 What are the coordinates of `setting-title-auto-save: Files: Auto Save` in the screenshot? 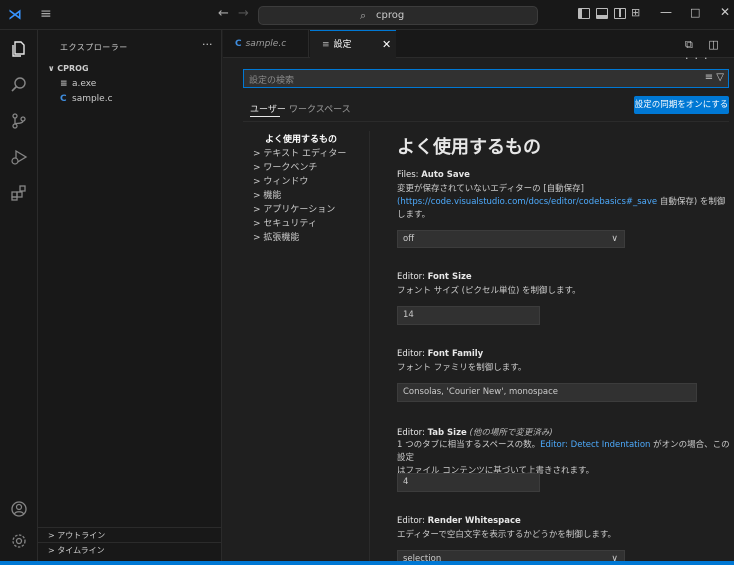 It's located at (433, 175).